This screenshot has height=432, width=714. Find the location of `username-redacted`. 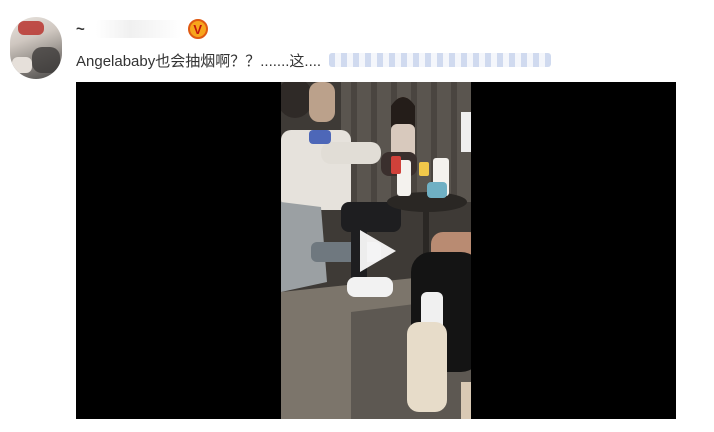

username-redacted is located at coordinates (138, 29).